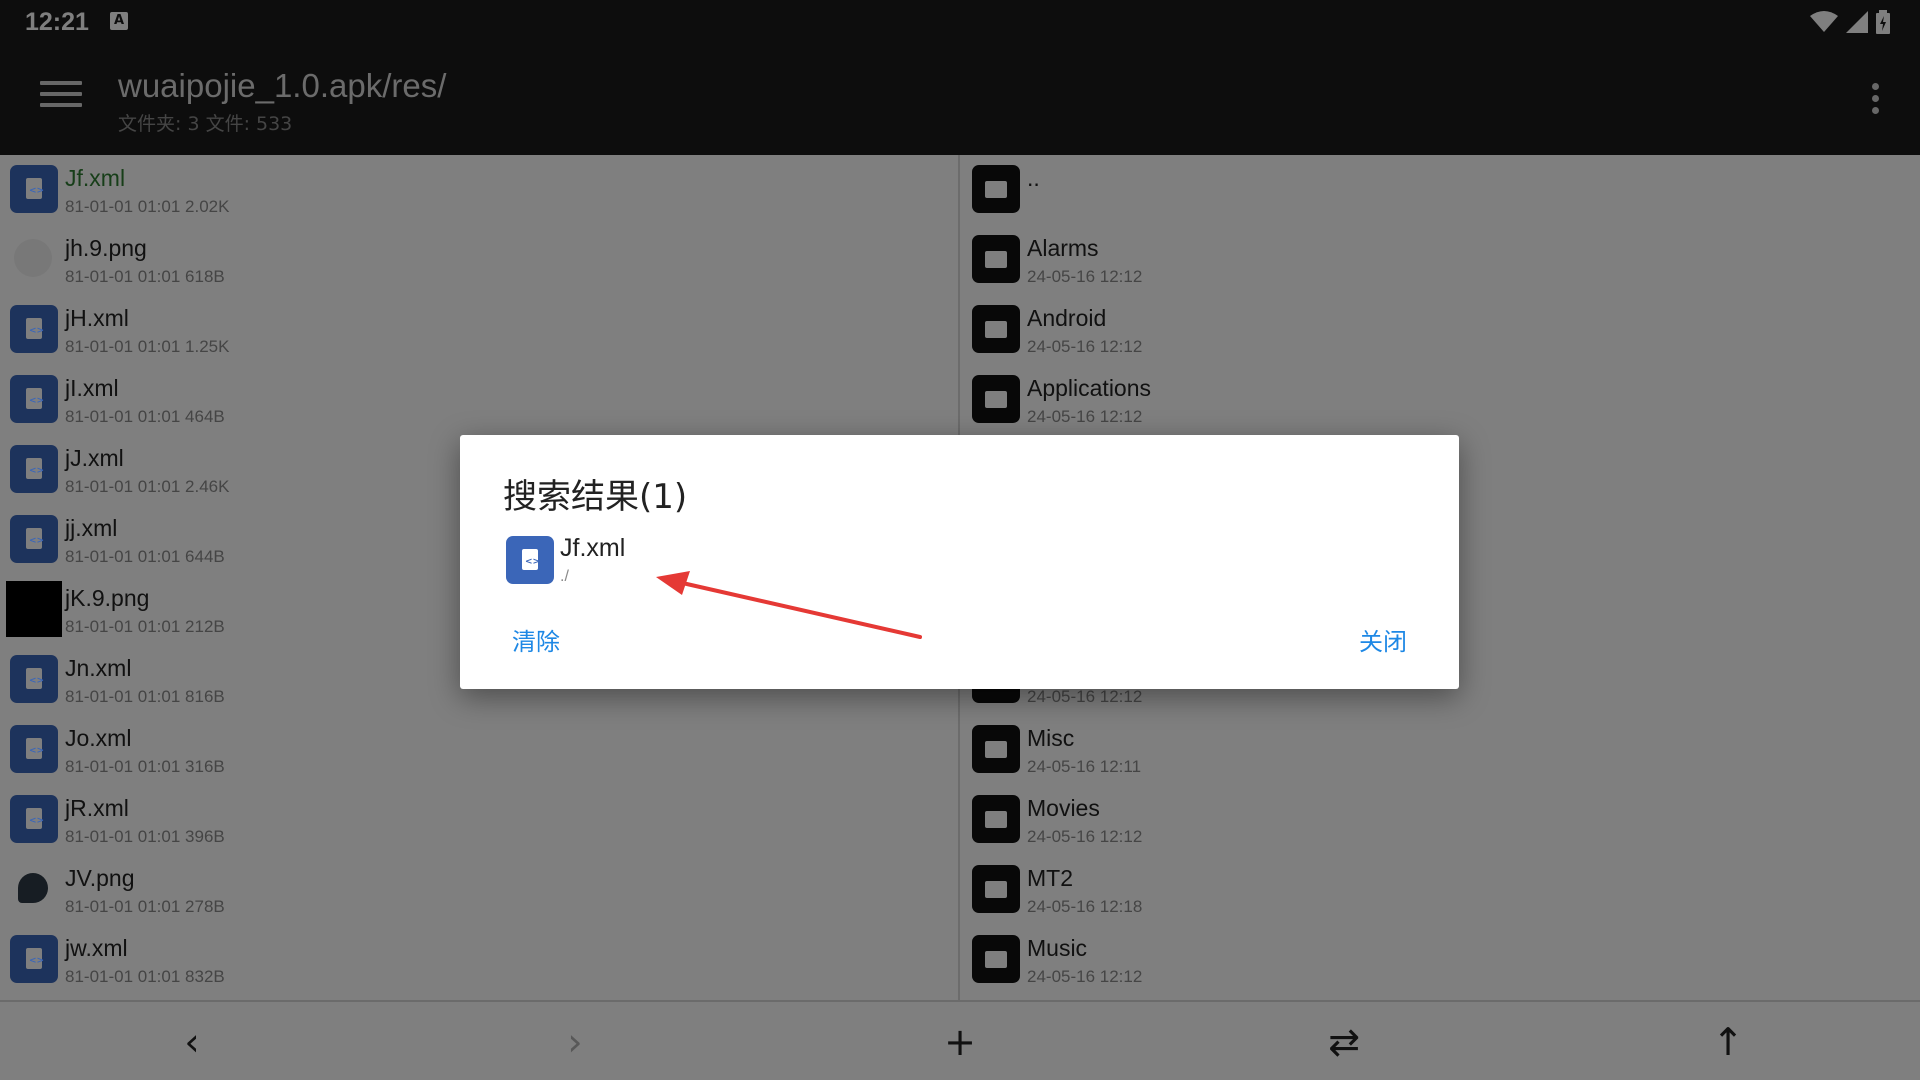 The height and width of the screenshot is (1080, 1920). Describe the element at coordinates (1383, 639) in the screenshot. I see `close-button: 关闭` at that location.